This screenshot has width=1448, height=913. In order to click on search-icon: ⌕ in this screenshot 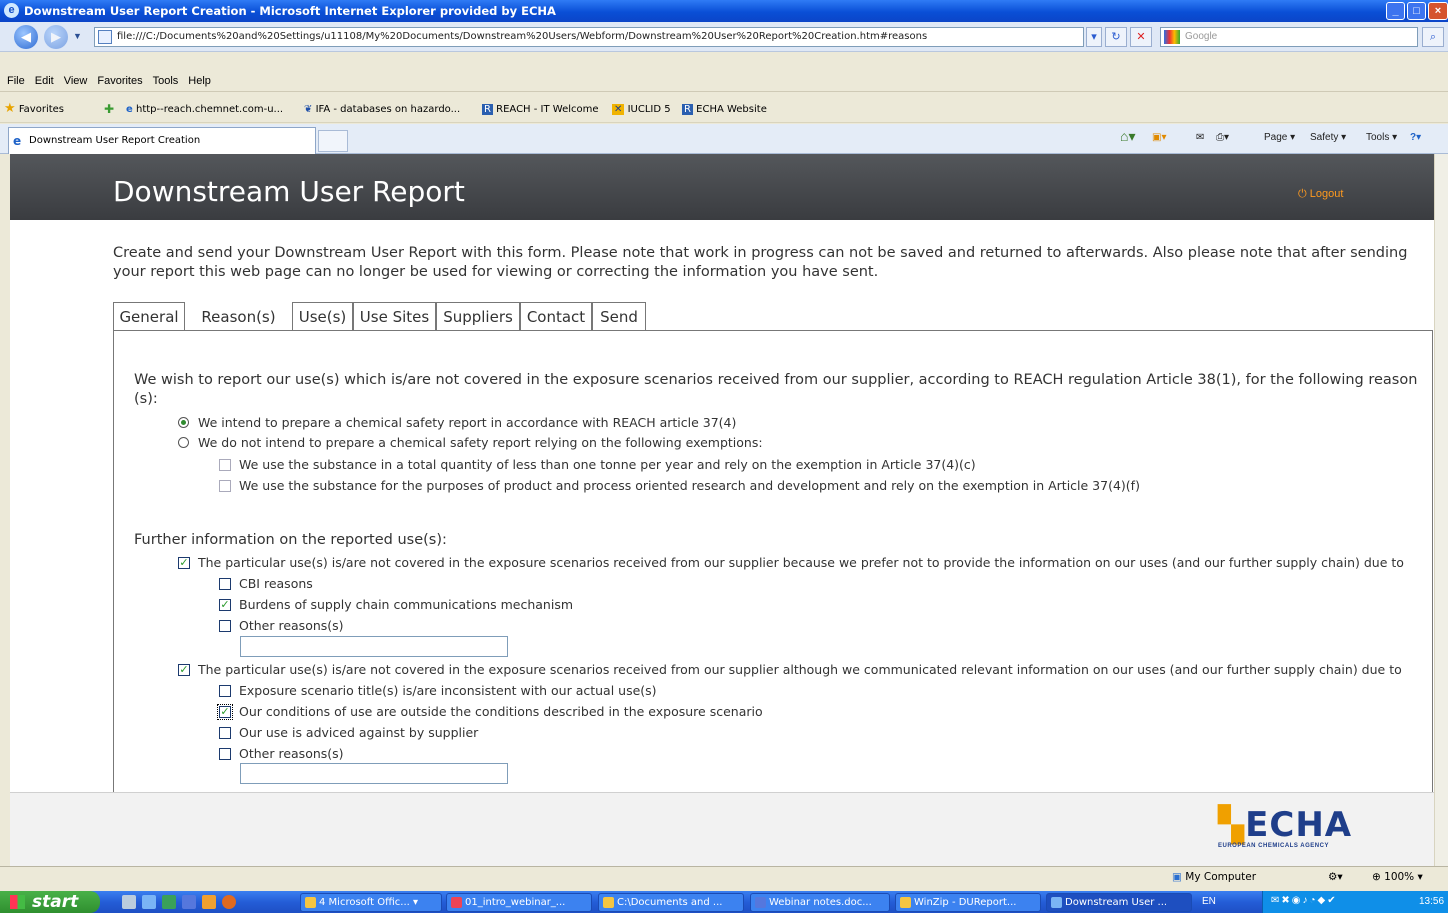, I will do `click(1433, 37)`.